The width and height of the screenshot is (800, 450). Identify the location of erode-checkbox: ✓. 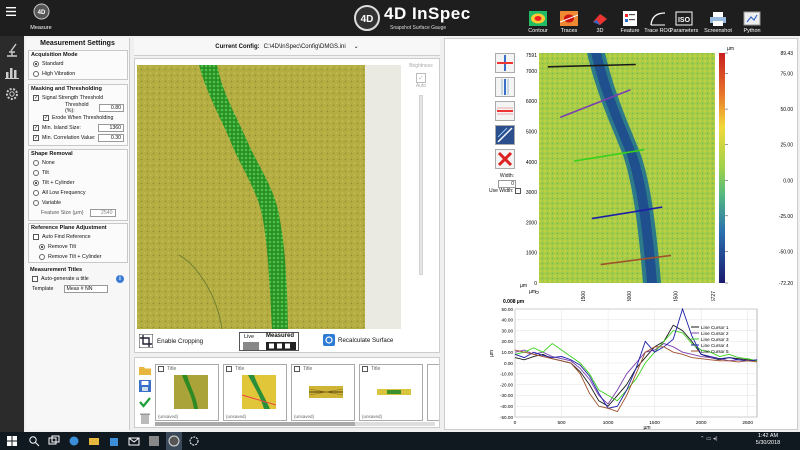
(46, 118).